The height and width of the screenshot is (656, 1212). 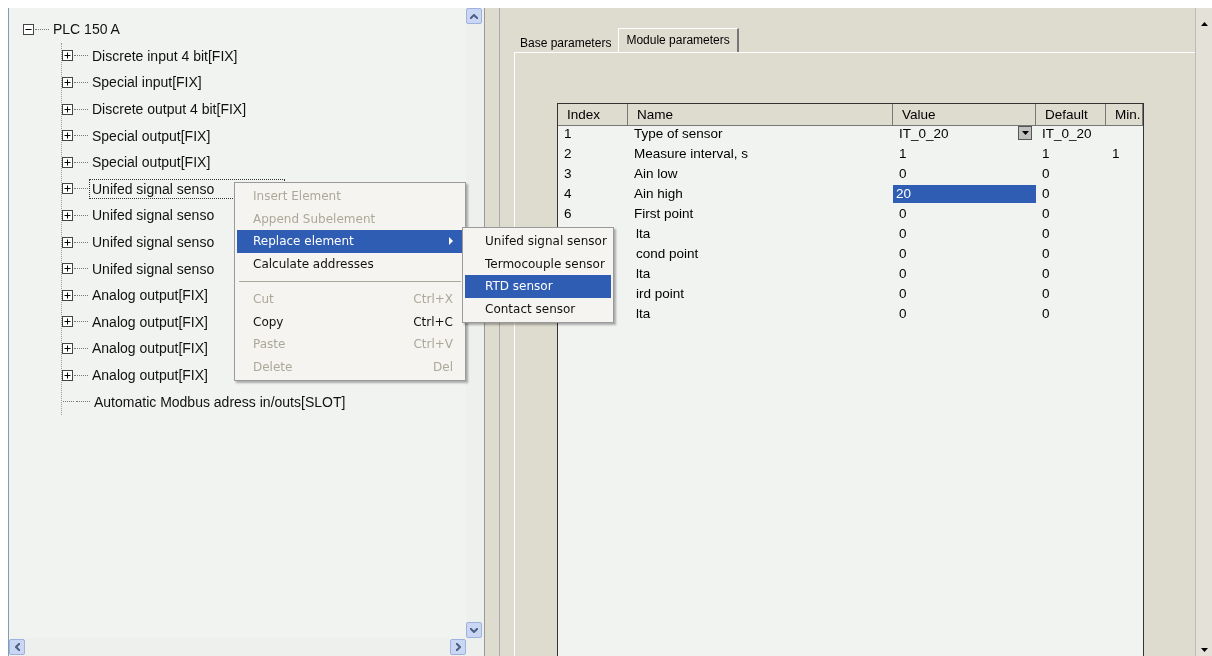 I want to click on column-header: Value, so click(x=964, y=115).